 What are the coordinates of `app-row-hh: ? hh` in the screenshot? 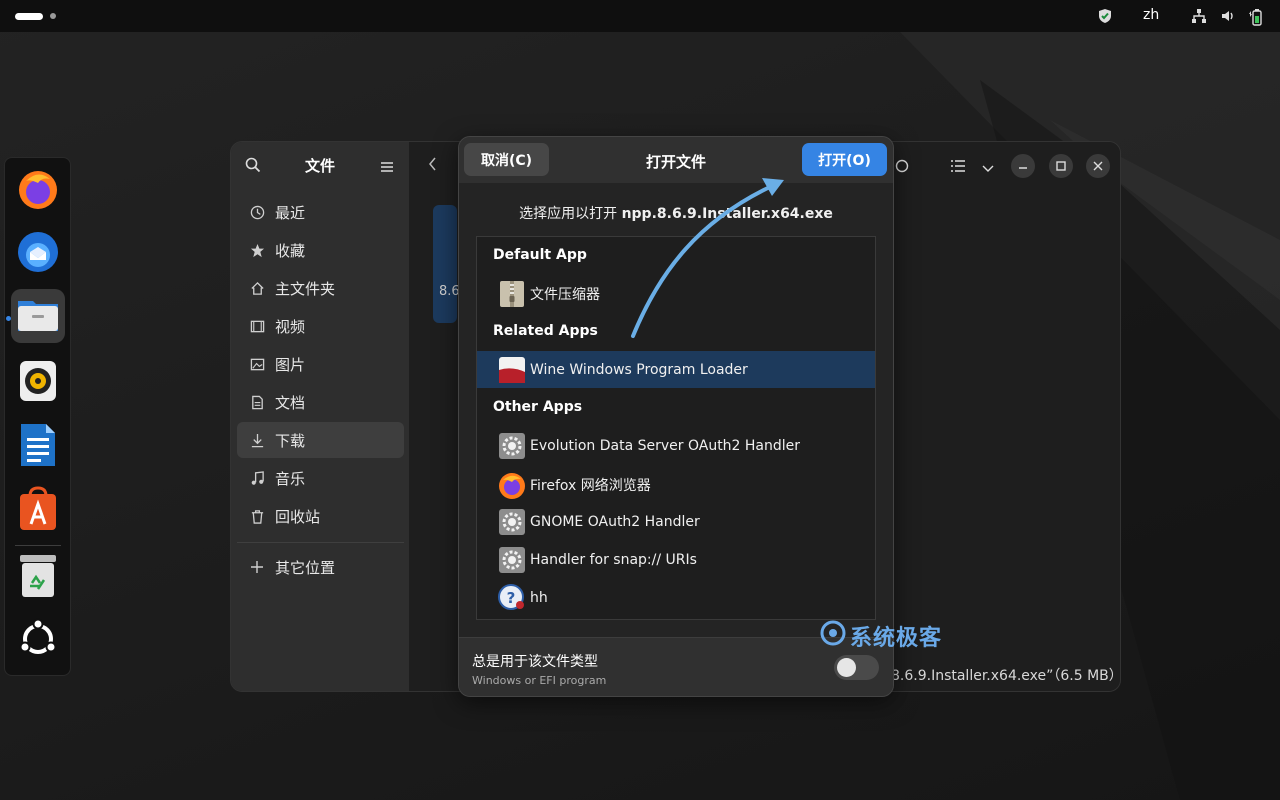 It's located at (676, 597).